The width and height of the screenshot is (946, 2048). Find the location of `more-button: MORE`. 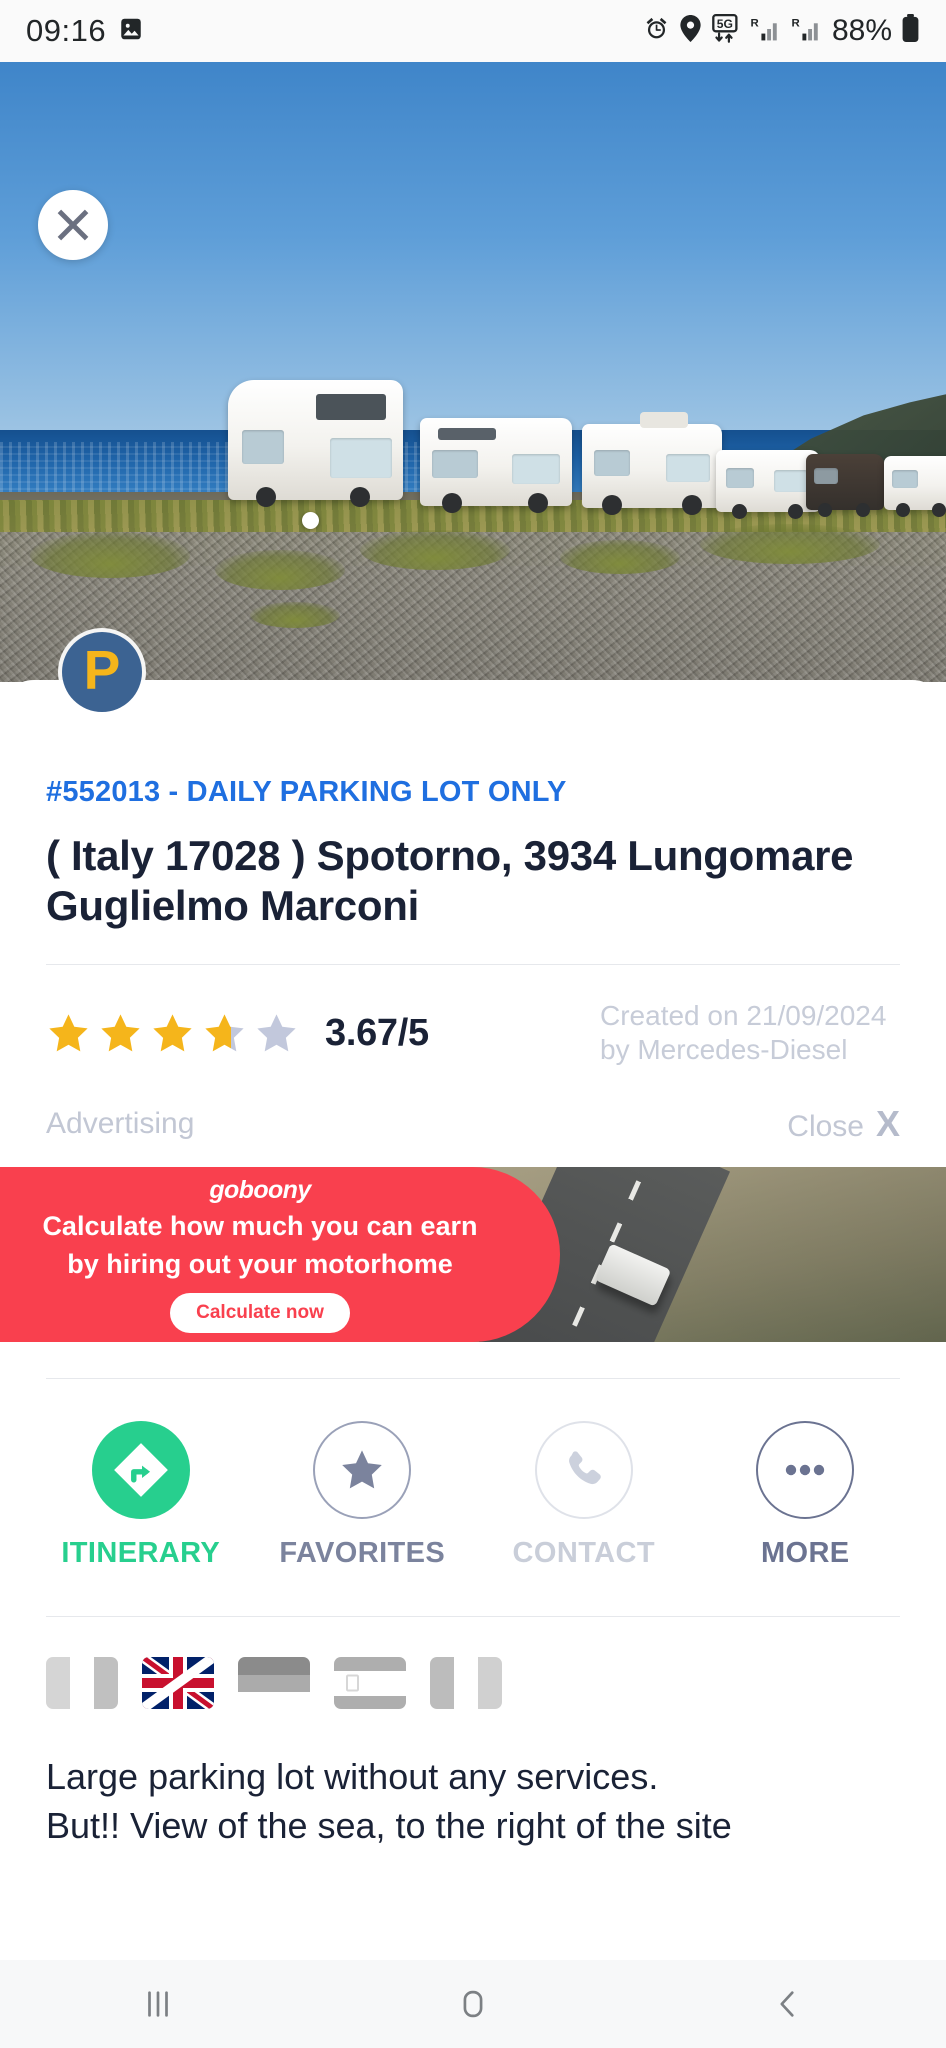

more-button: MORE is located at coordinates (806, 1495).